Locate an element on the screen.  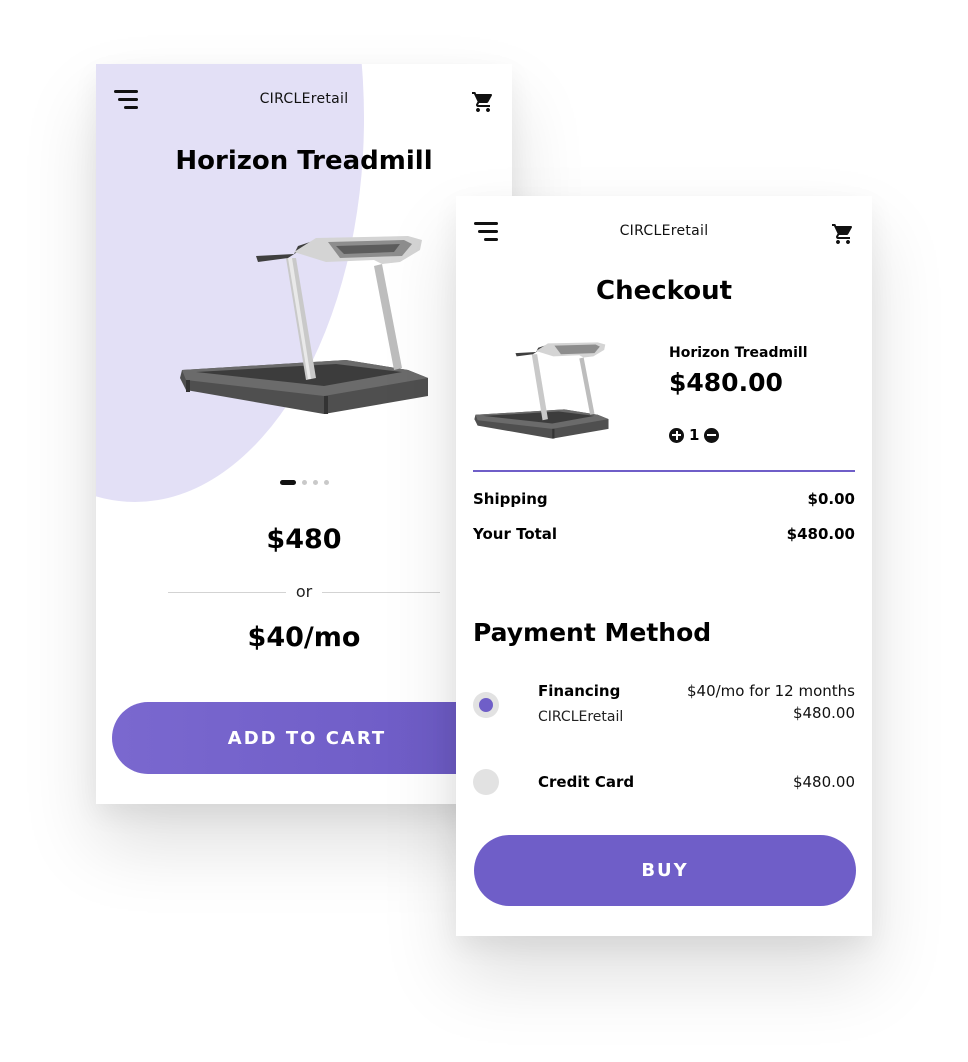
radio-selected-indicator is located at coordinates (486, 705).